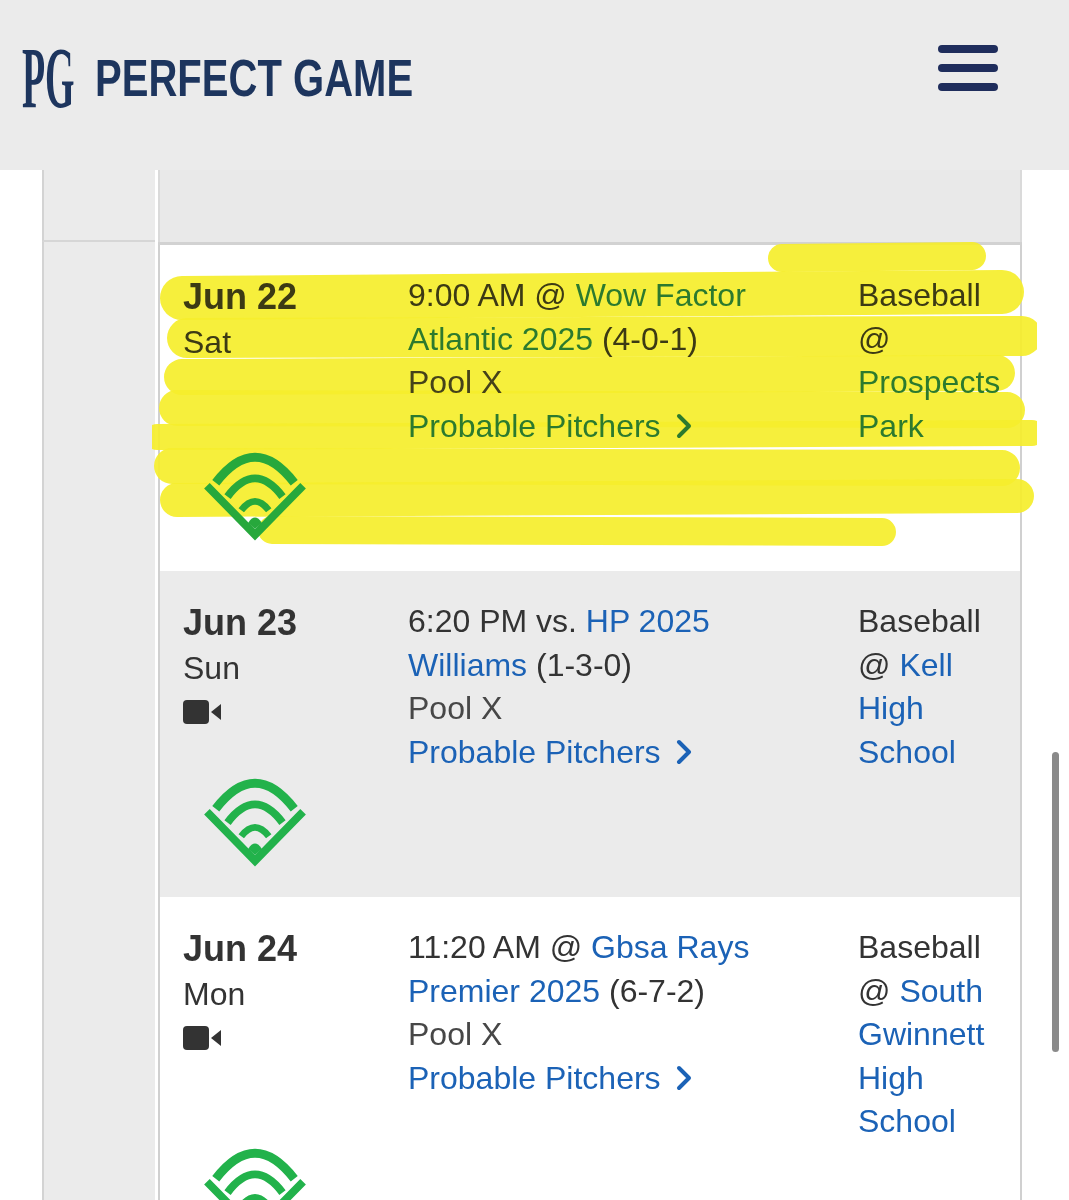  I want to click on venue-link: Prospects, so click(929, 382).